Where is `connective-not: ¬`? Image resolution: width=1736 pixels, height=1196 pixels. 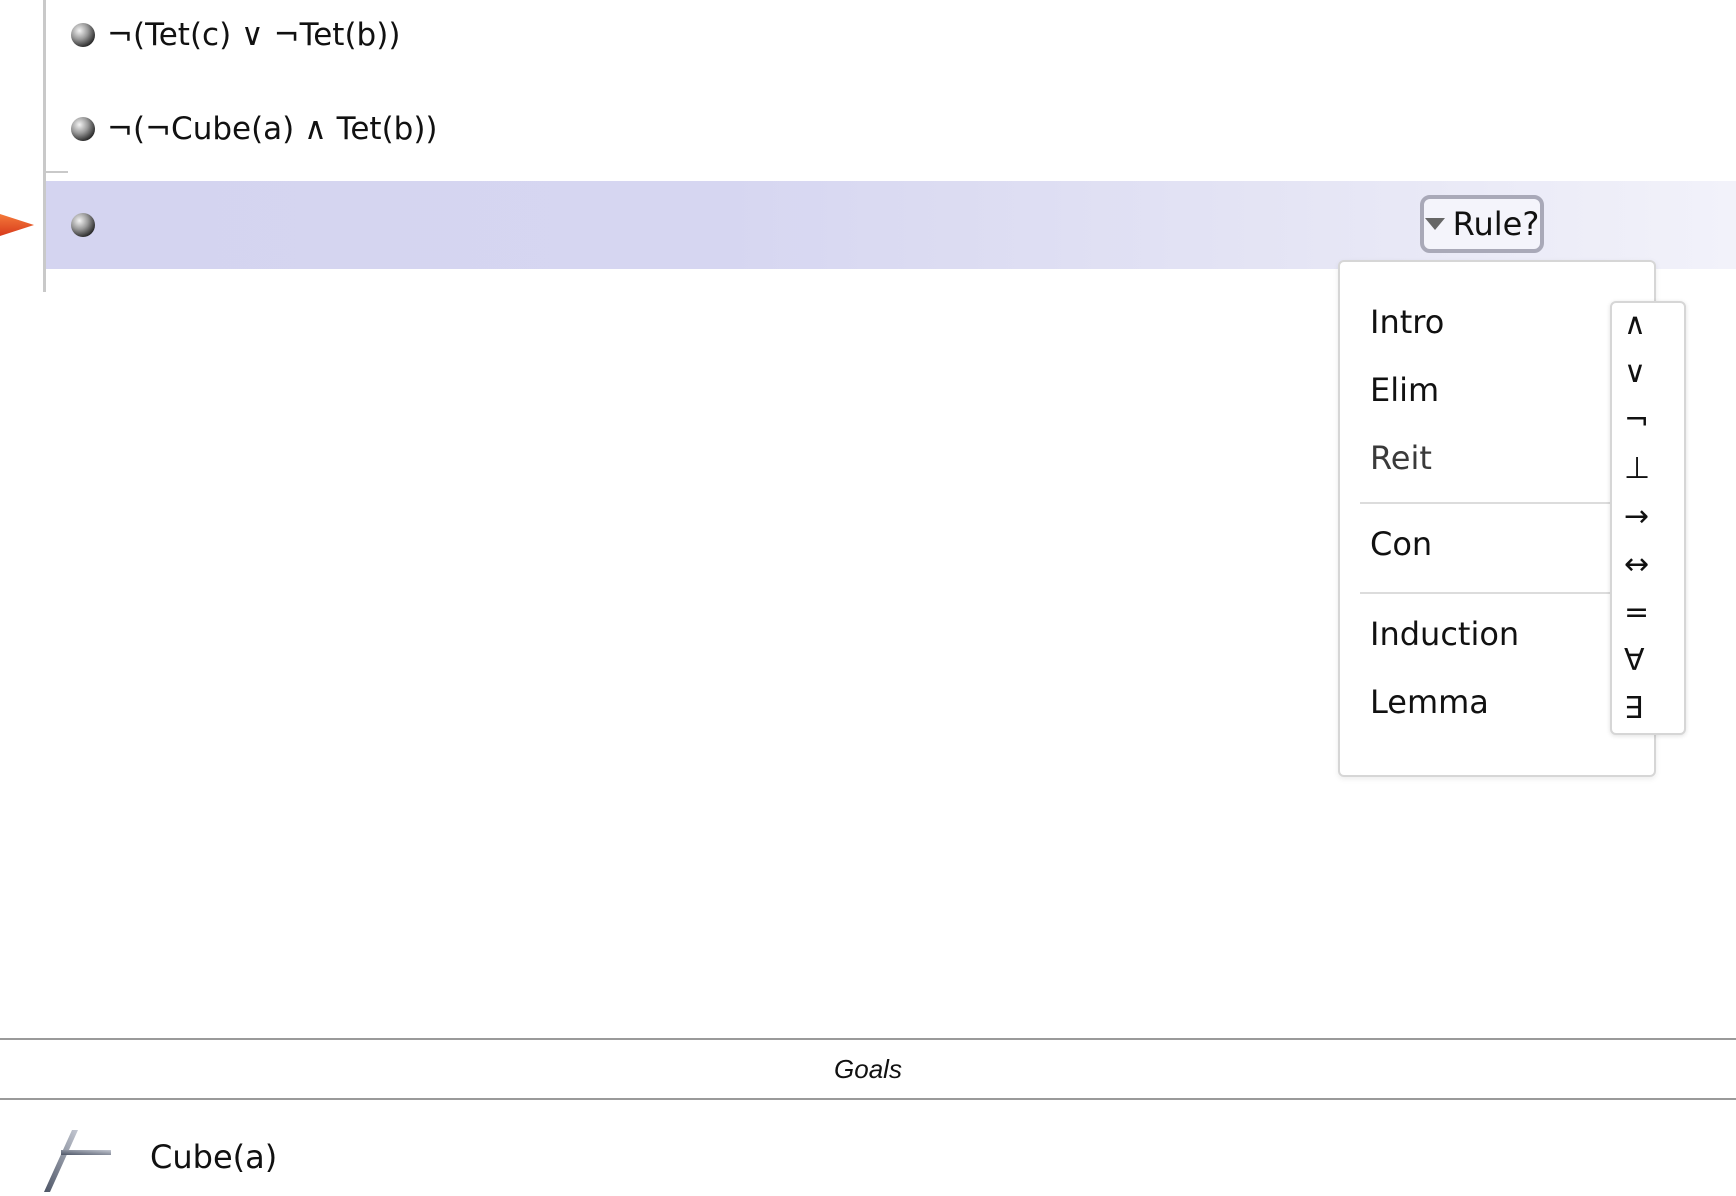
connective-not: ¬ is located at coordinates (1644, 420).